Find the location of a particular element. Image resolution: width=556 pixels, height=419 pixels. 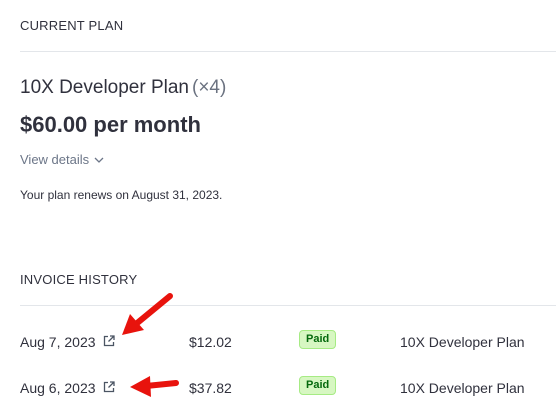

plan-name: 10X Developer Plan is located at coordinates (104, 87).